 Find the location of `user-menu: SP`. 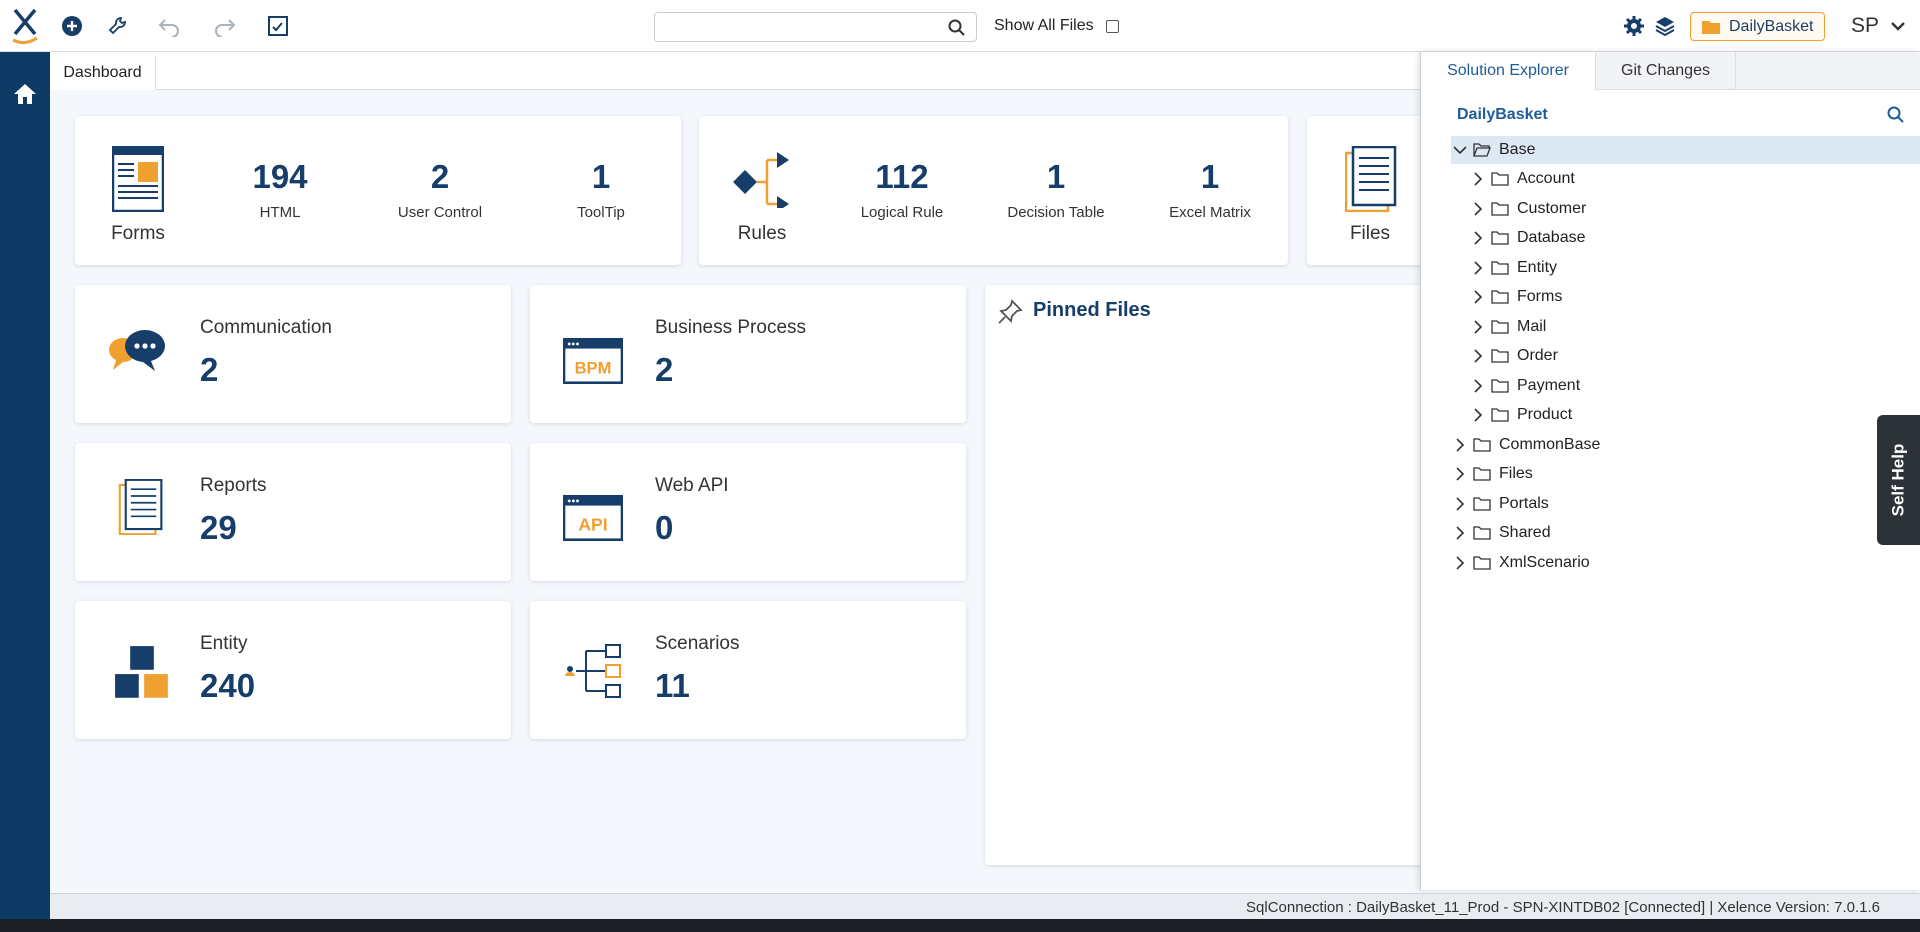

user-menu: SP is located at coordinates (1878, 26).